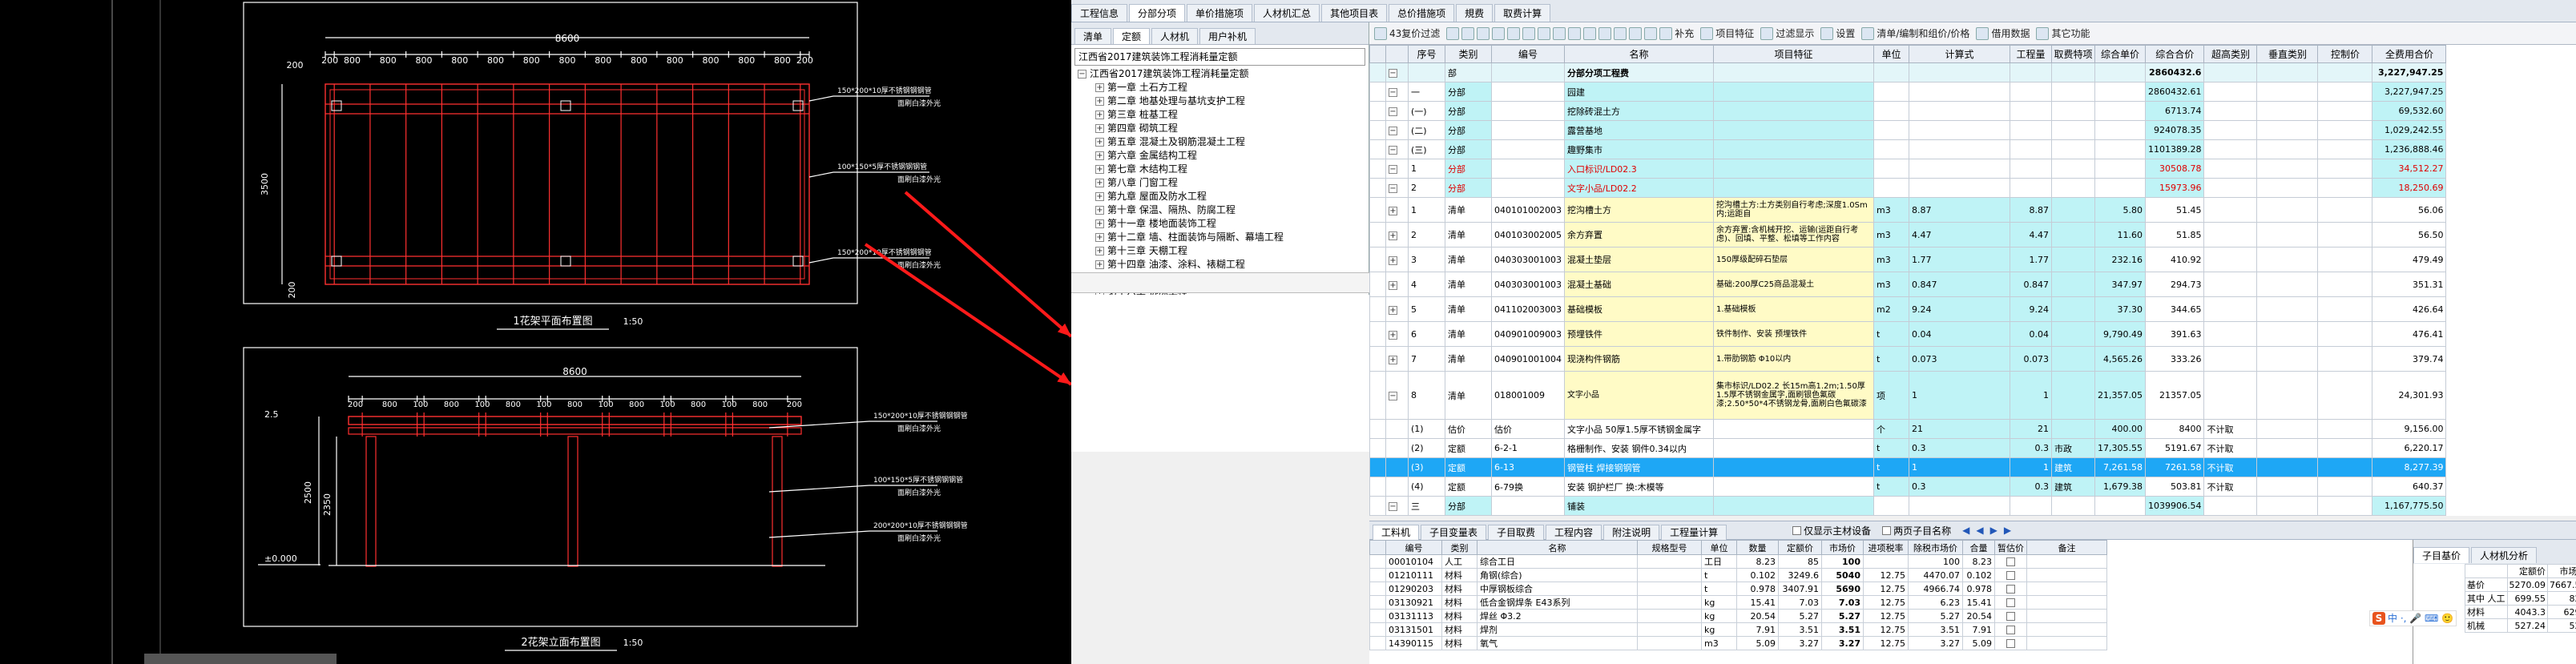 The image size is (2576, 664). Describe the element at coordinates (1220, 13) in the screenshot. I see `module-tab: 单价措施项` at that location.